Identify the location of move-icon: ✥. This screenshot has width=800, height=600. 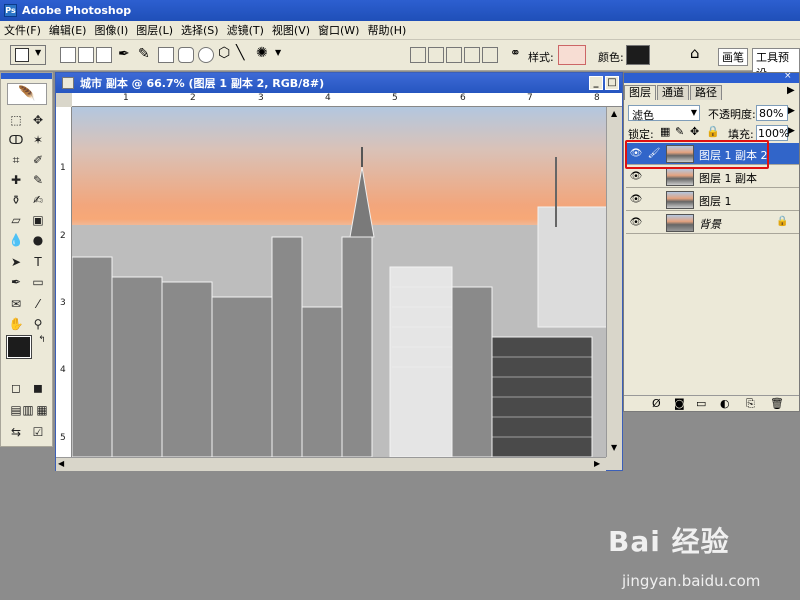
(38, 120).